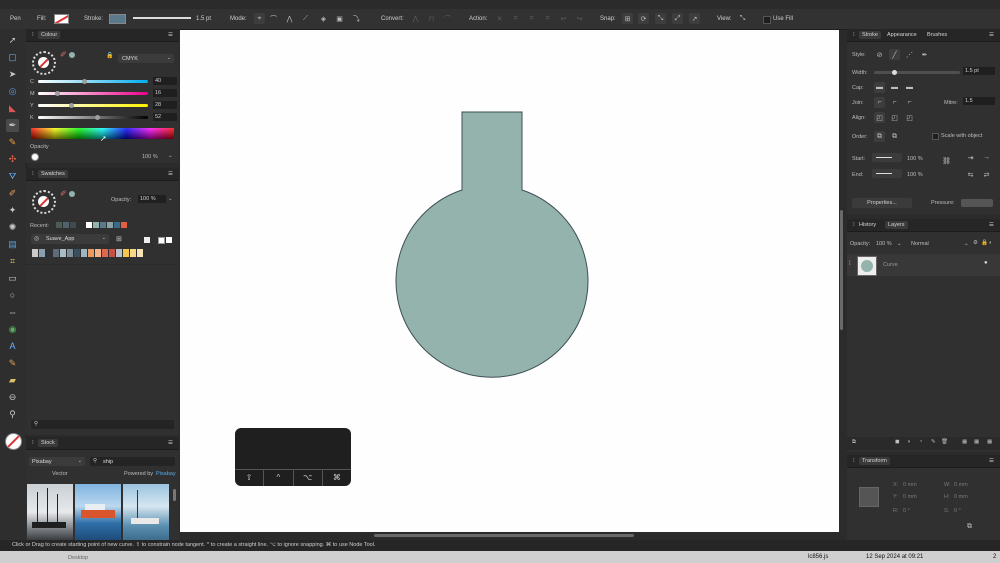 The image size is (1000, 563). Describe the element at coordinates (890, 265) in the screenshot. I see `layer-name: Curve` at that location.